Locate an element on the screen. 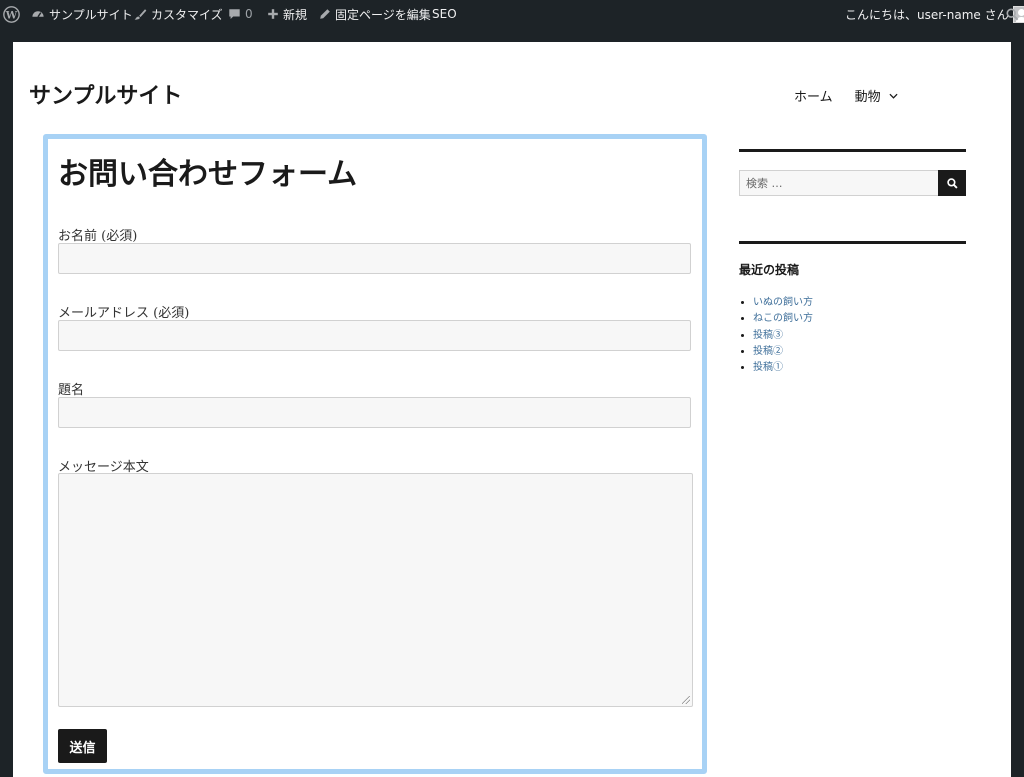  search-icon is located at coordinates (952, 183).